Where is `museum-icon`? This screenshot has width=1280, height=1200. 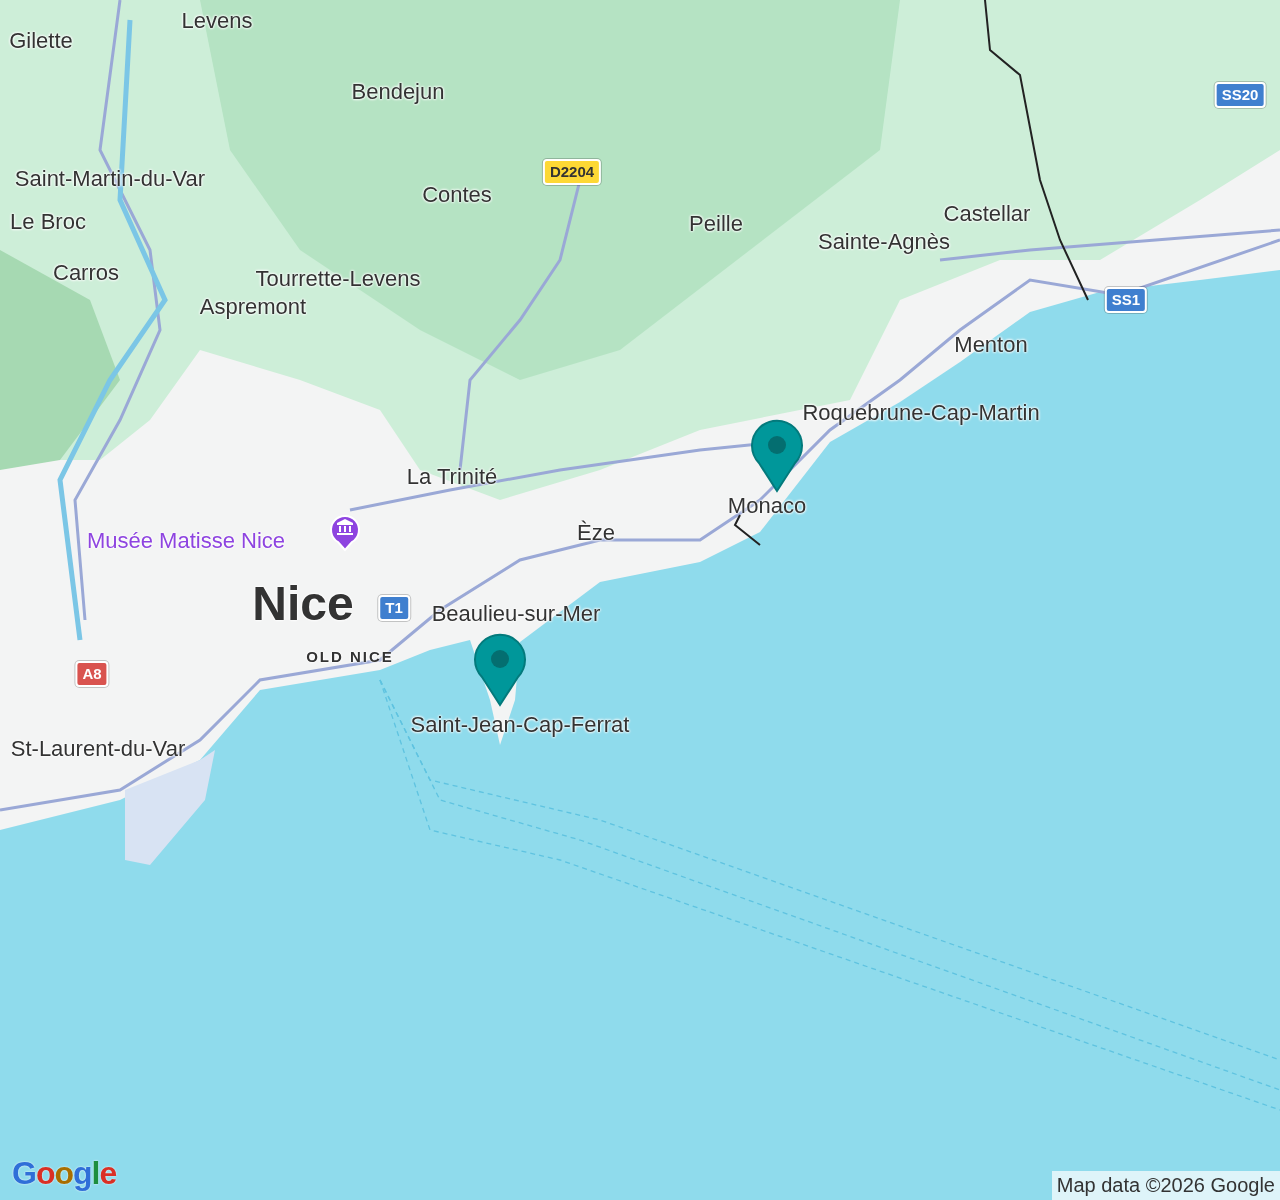
museum-icon is located at coordinates (345, 532).